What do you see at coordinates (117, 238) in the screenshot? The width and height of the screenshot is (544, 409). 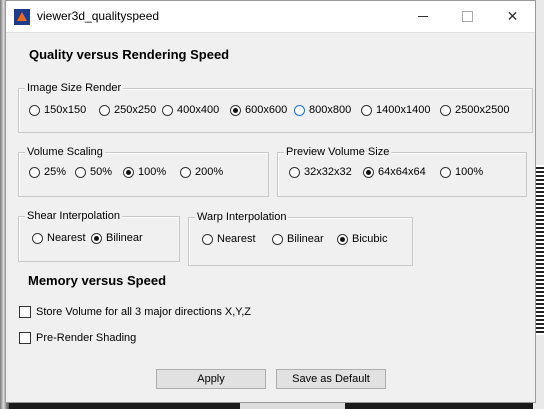 I see `radio-shear-bilinear: Bilinear` at bounding box center [117, 238].